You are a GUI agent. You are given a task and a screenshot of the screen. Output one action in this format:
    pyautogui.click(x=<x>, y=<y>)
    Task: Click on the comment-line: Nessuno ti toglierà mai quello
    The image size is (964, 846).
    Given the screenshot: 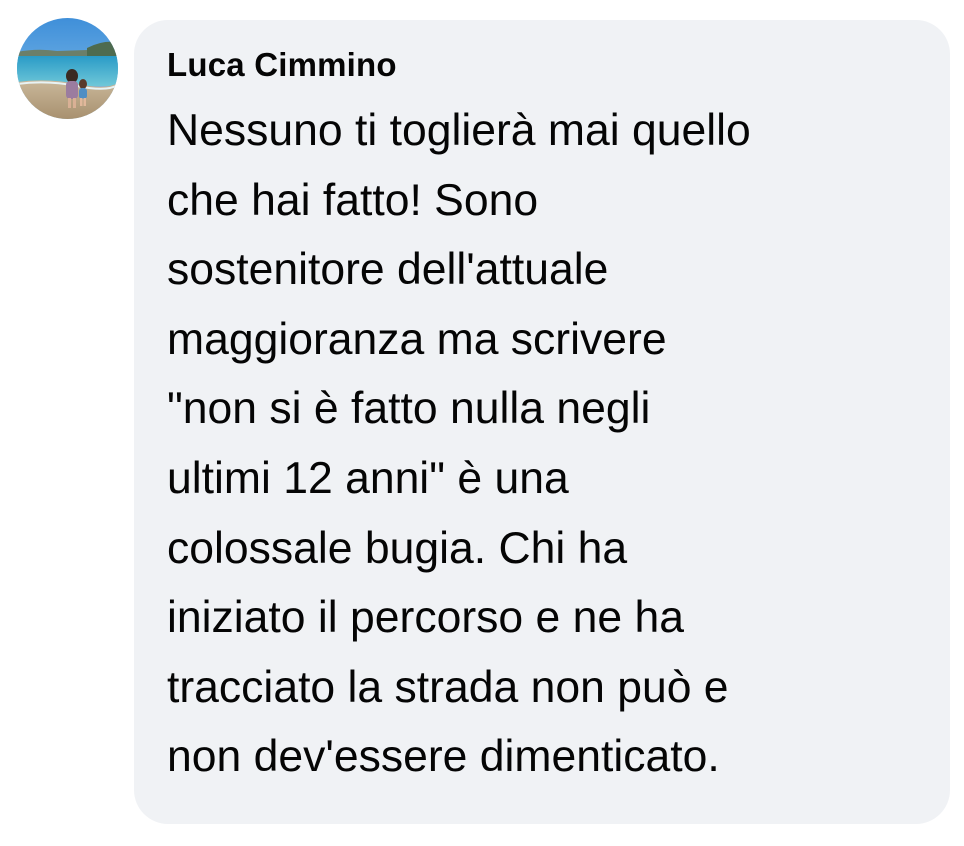 What is the action you would take?
    pyautogui.click(x=459, y=130)
    